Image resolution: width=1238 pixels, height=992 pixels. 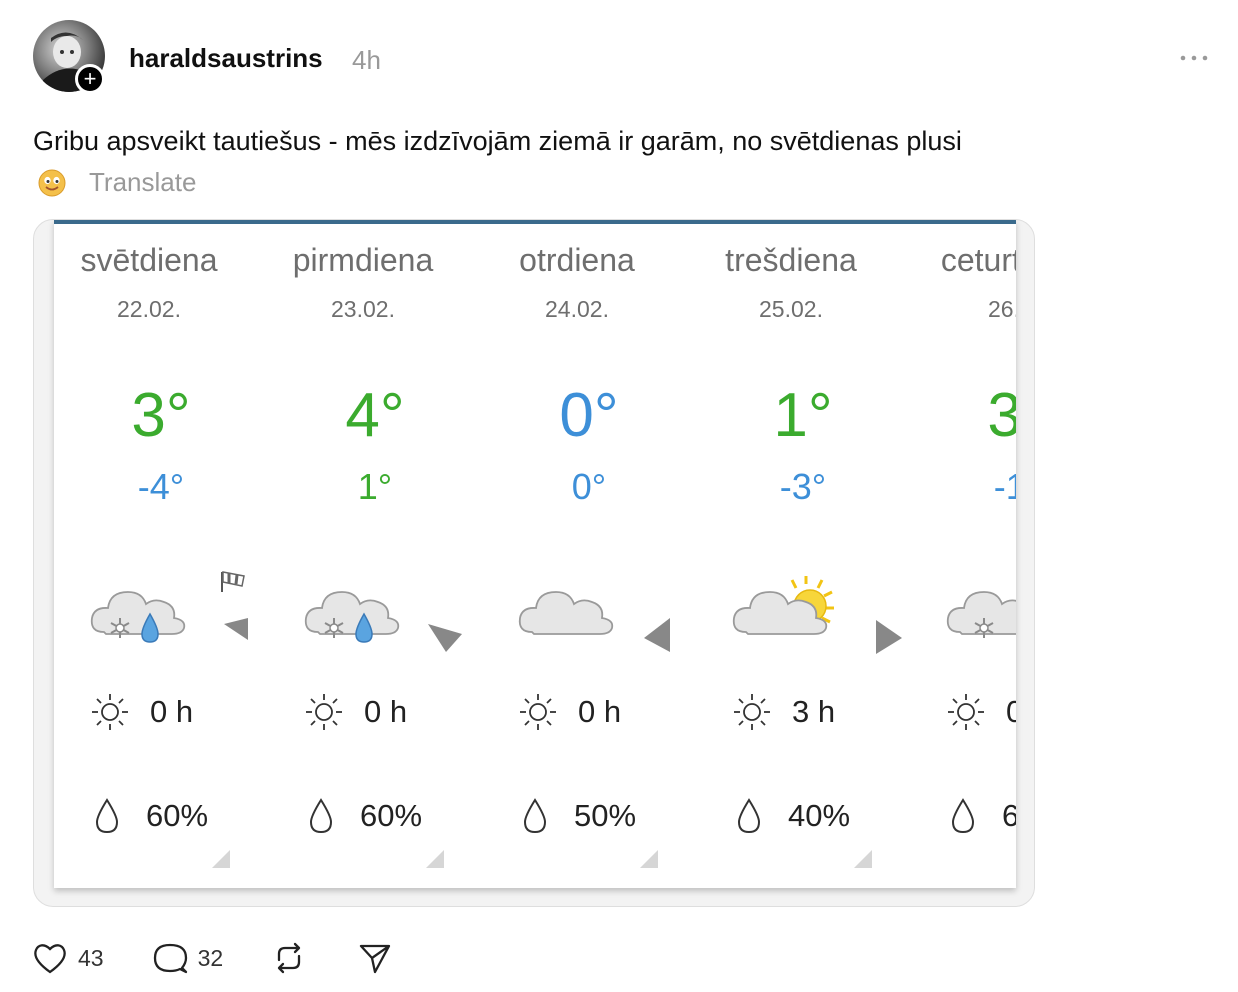 What do you see at coordinates (963, 556) in the screenshot?
I see `forecast-day: ceturtdiena 26.02. 3° -1° 0 h 60%` at bounding box center [963, 556].